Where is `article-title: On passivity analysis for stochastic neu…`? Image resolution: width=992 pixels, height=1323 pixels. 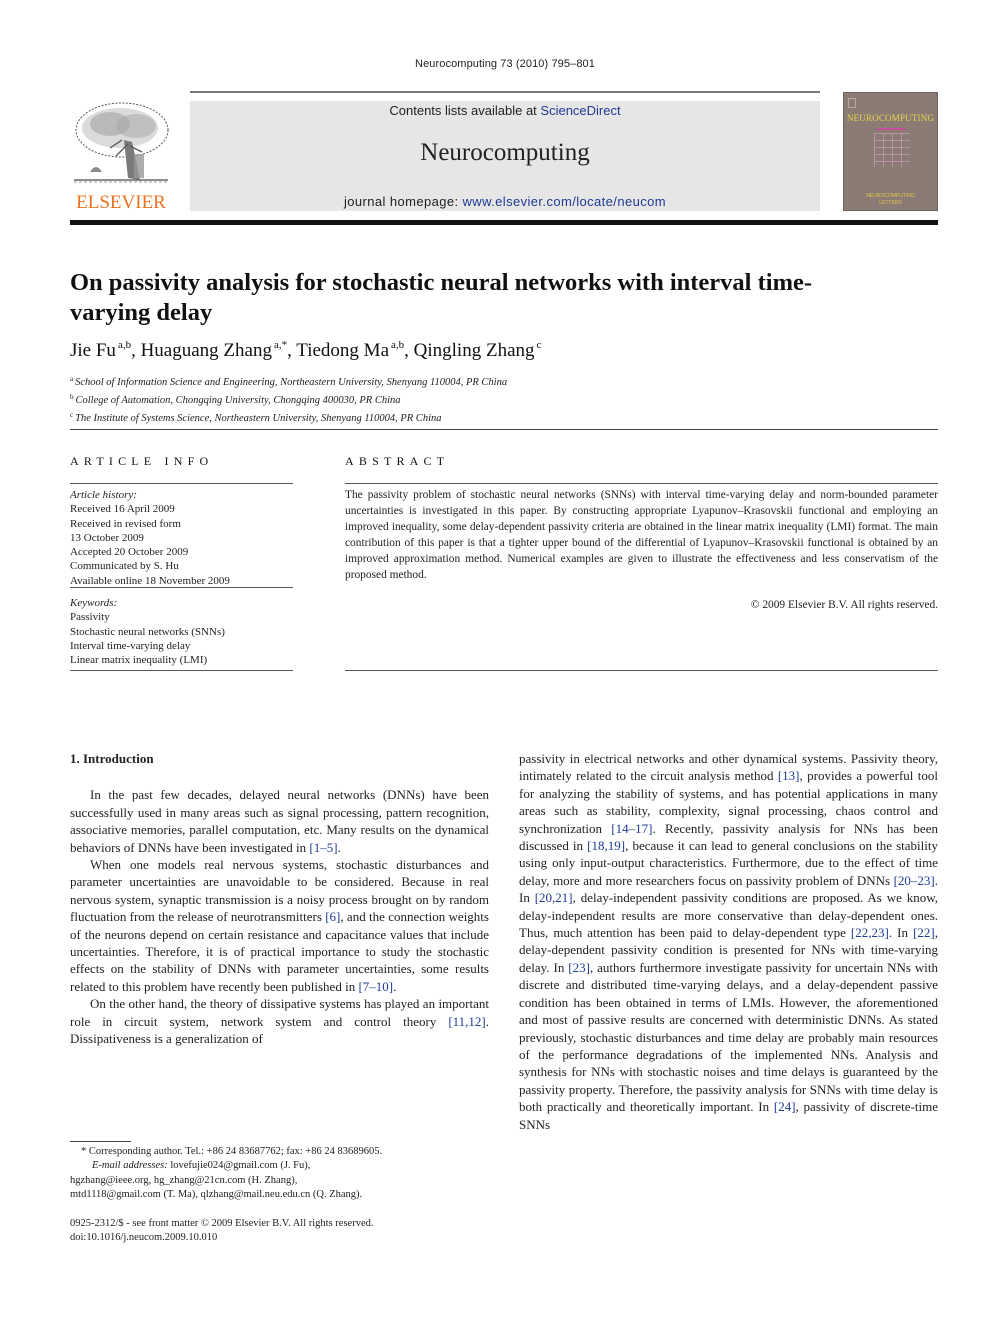 article-title: On passivity analysis for stochastic neu… is located at coordinates (441, 297).